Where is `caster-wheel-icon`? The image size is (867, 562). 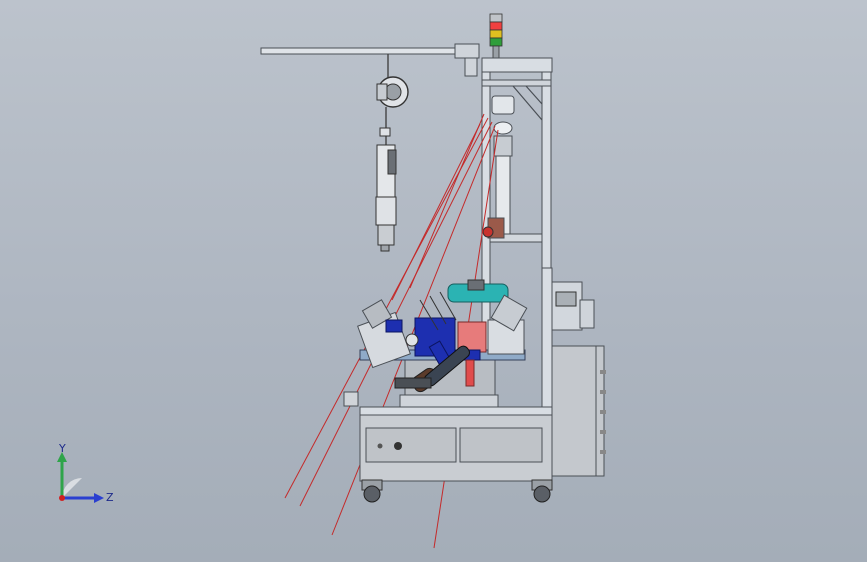 caster-wheel-icon is located at coordinates (457, 491).